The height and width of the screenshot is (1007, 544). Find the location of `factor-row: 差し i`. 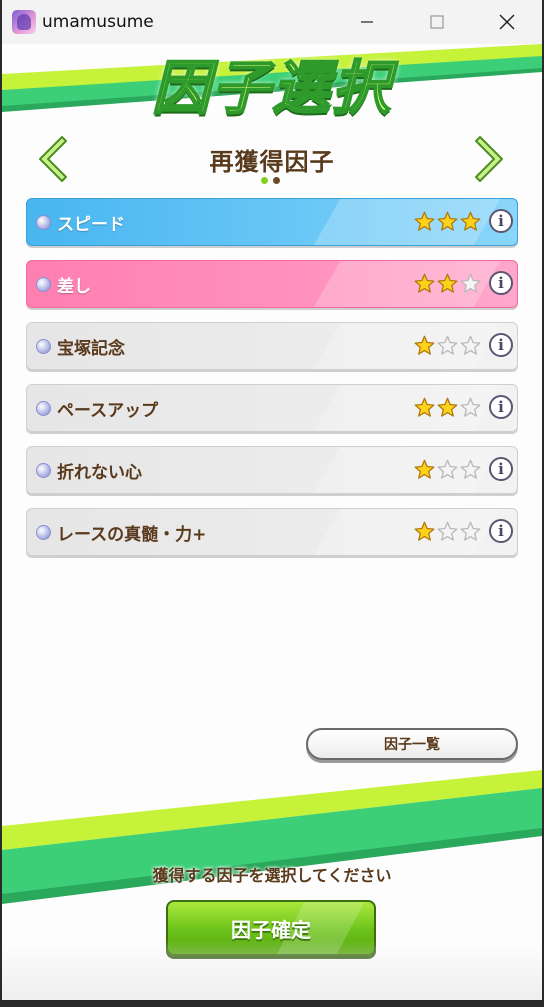

factor-row: 差し i is located at coordinates (272, 284).